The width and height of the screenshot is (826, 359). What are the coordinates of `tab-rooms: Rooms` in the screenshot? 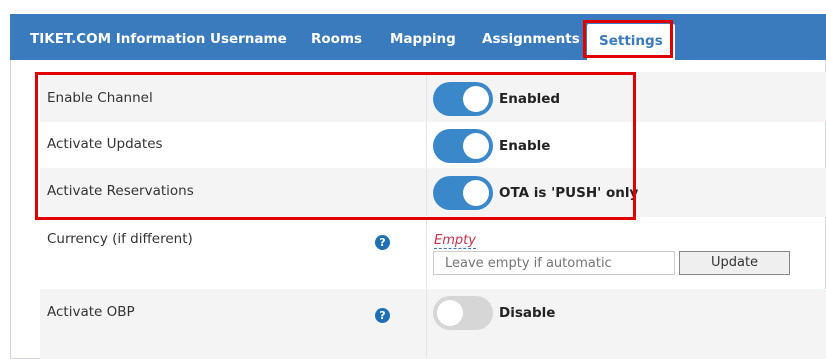 It's located at (336, 37).